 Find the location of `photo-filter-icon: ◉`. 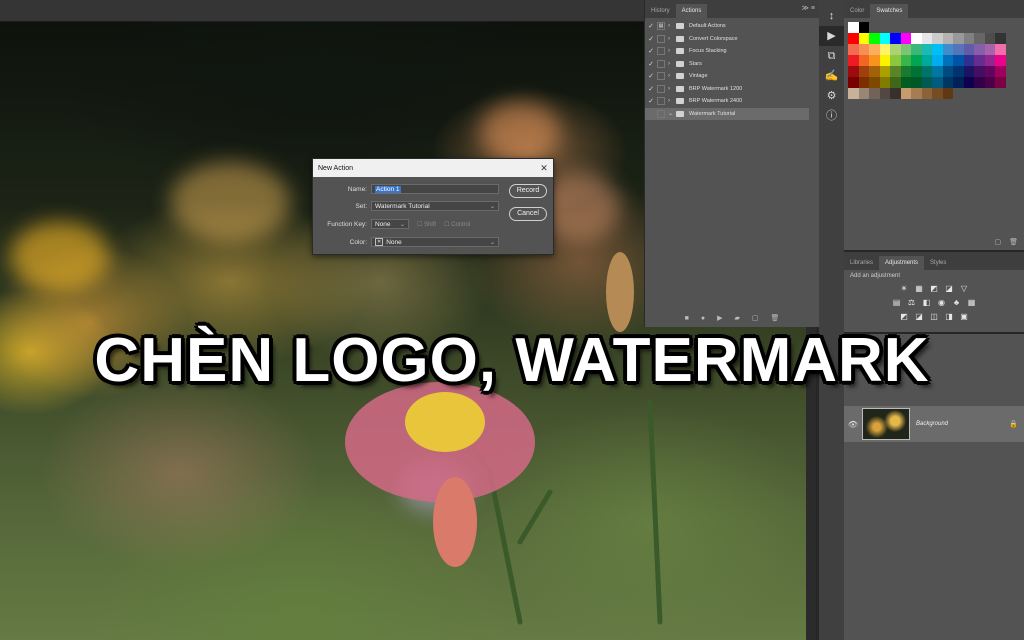

photo-filter-icon: ◉ is located at coordinates (941, 302).